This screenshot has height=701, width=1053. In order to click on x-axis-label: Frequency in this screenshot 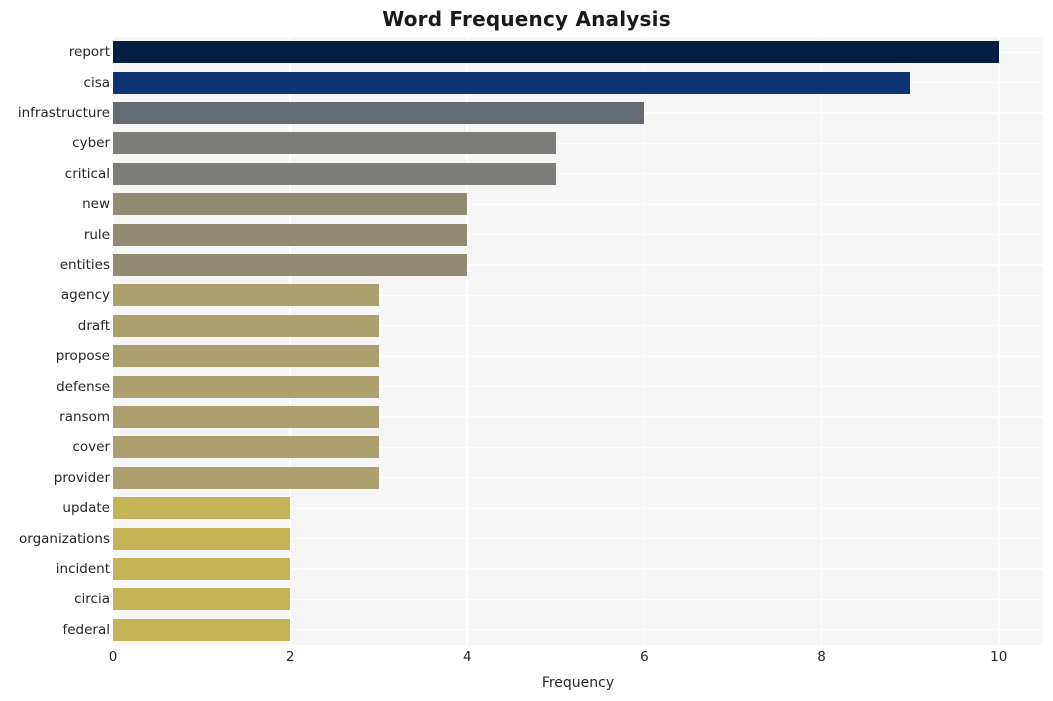, I will do `click(578, 683)`.